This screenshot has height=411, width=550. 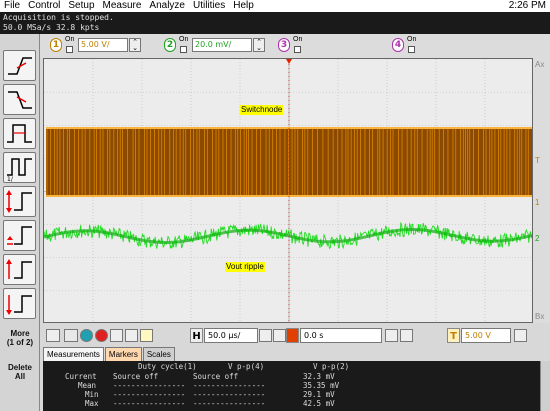 What do you see at coordinates (146, 335) in the screenshot?
I see `auto-scale-icon` at bounding box center [146, 335].